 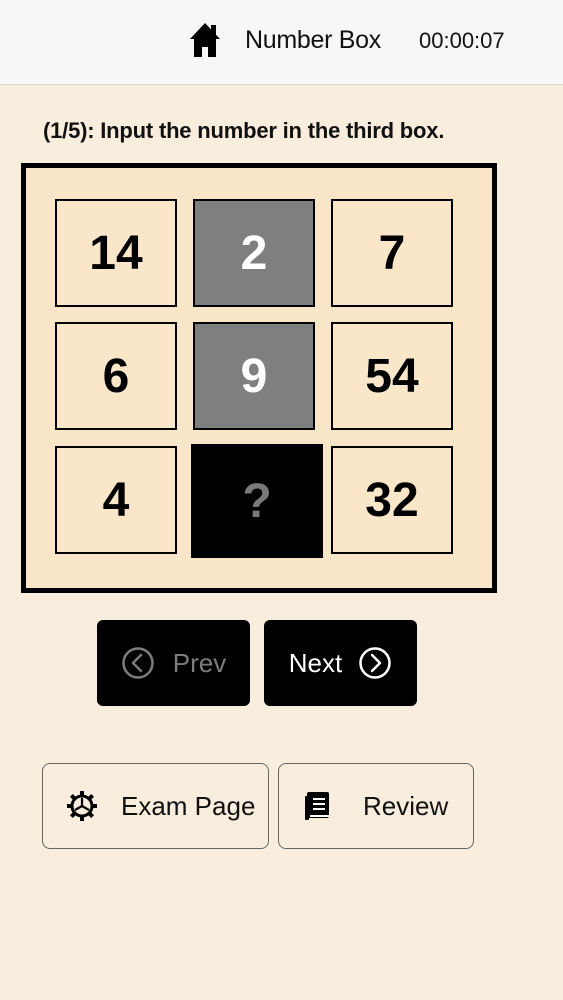 I want to click on grid-cell-r1c3: 7, so click(x=392, y=253).